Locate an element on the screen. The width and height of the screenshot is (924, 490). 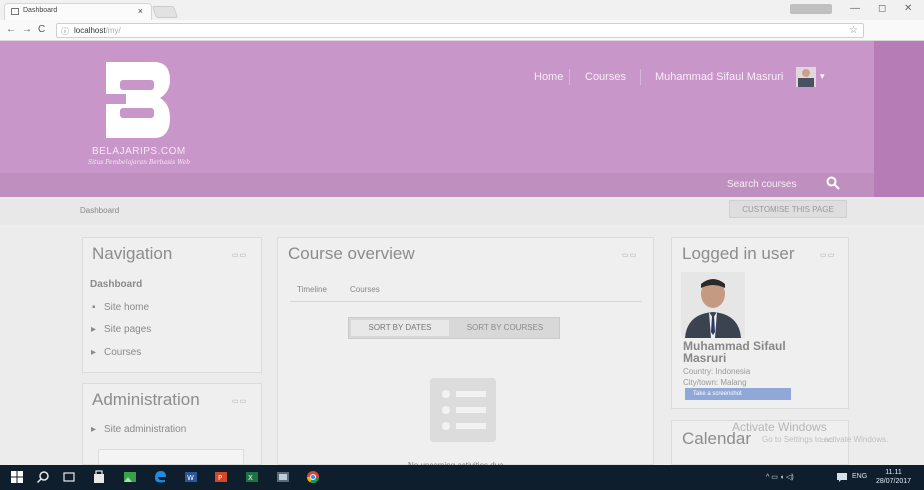
browser-tab-bar: Dashboard × — ◻ ✕ is located at coordinates (462, 10).